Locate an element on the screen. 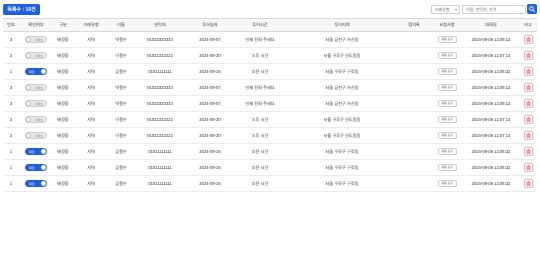 The height and width of the screenshot is (270, 540). phone-number: 01011111111 is located at coordinates (160, 183).